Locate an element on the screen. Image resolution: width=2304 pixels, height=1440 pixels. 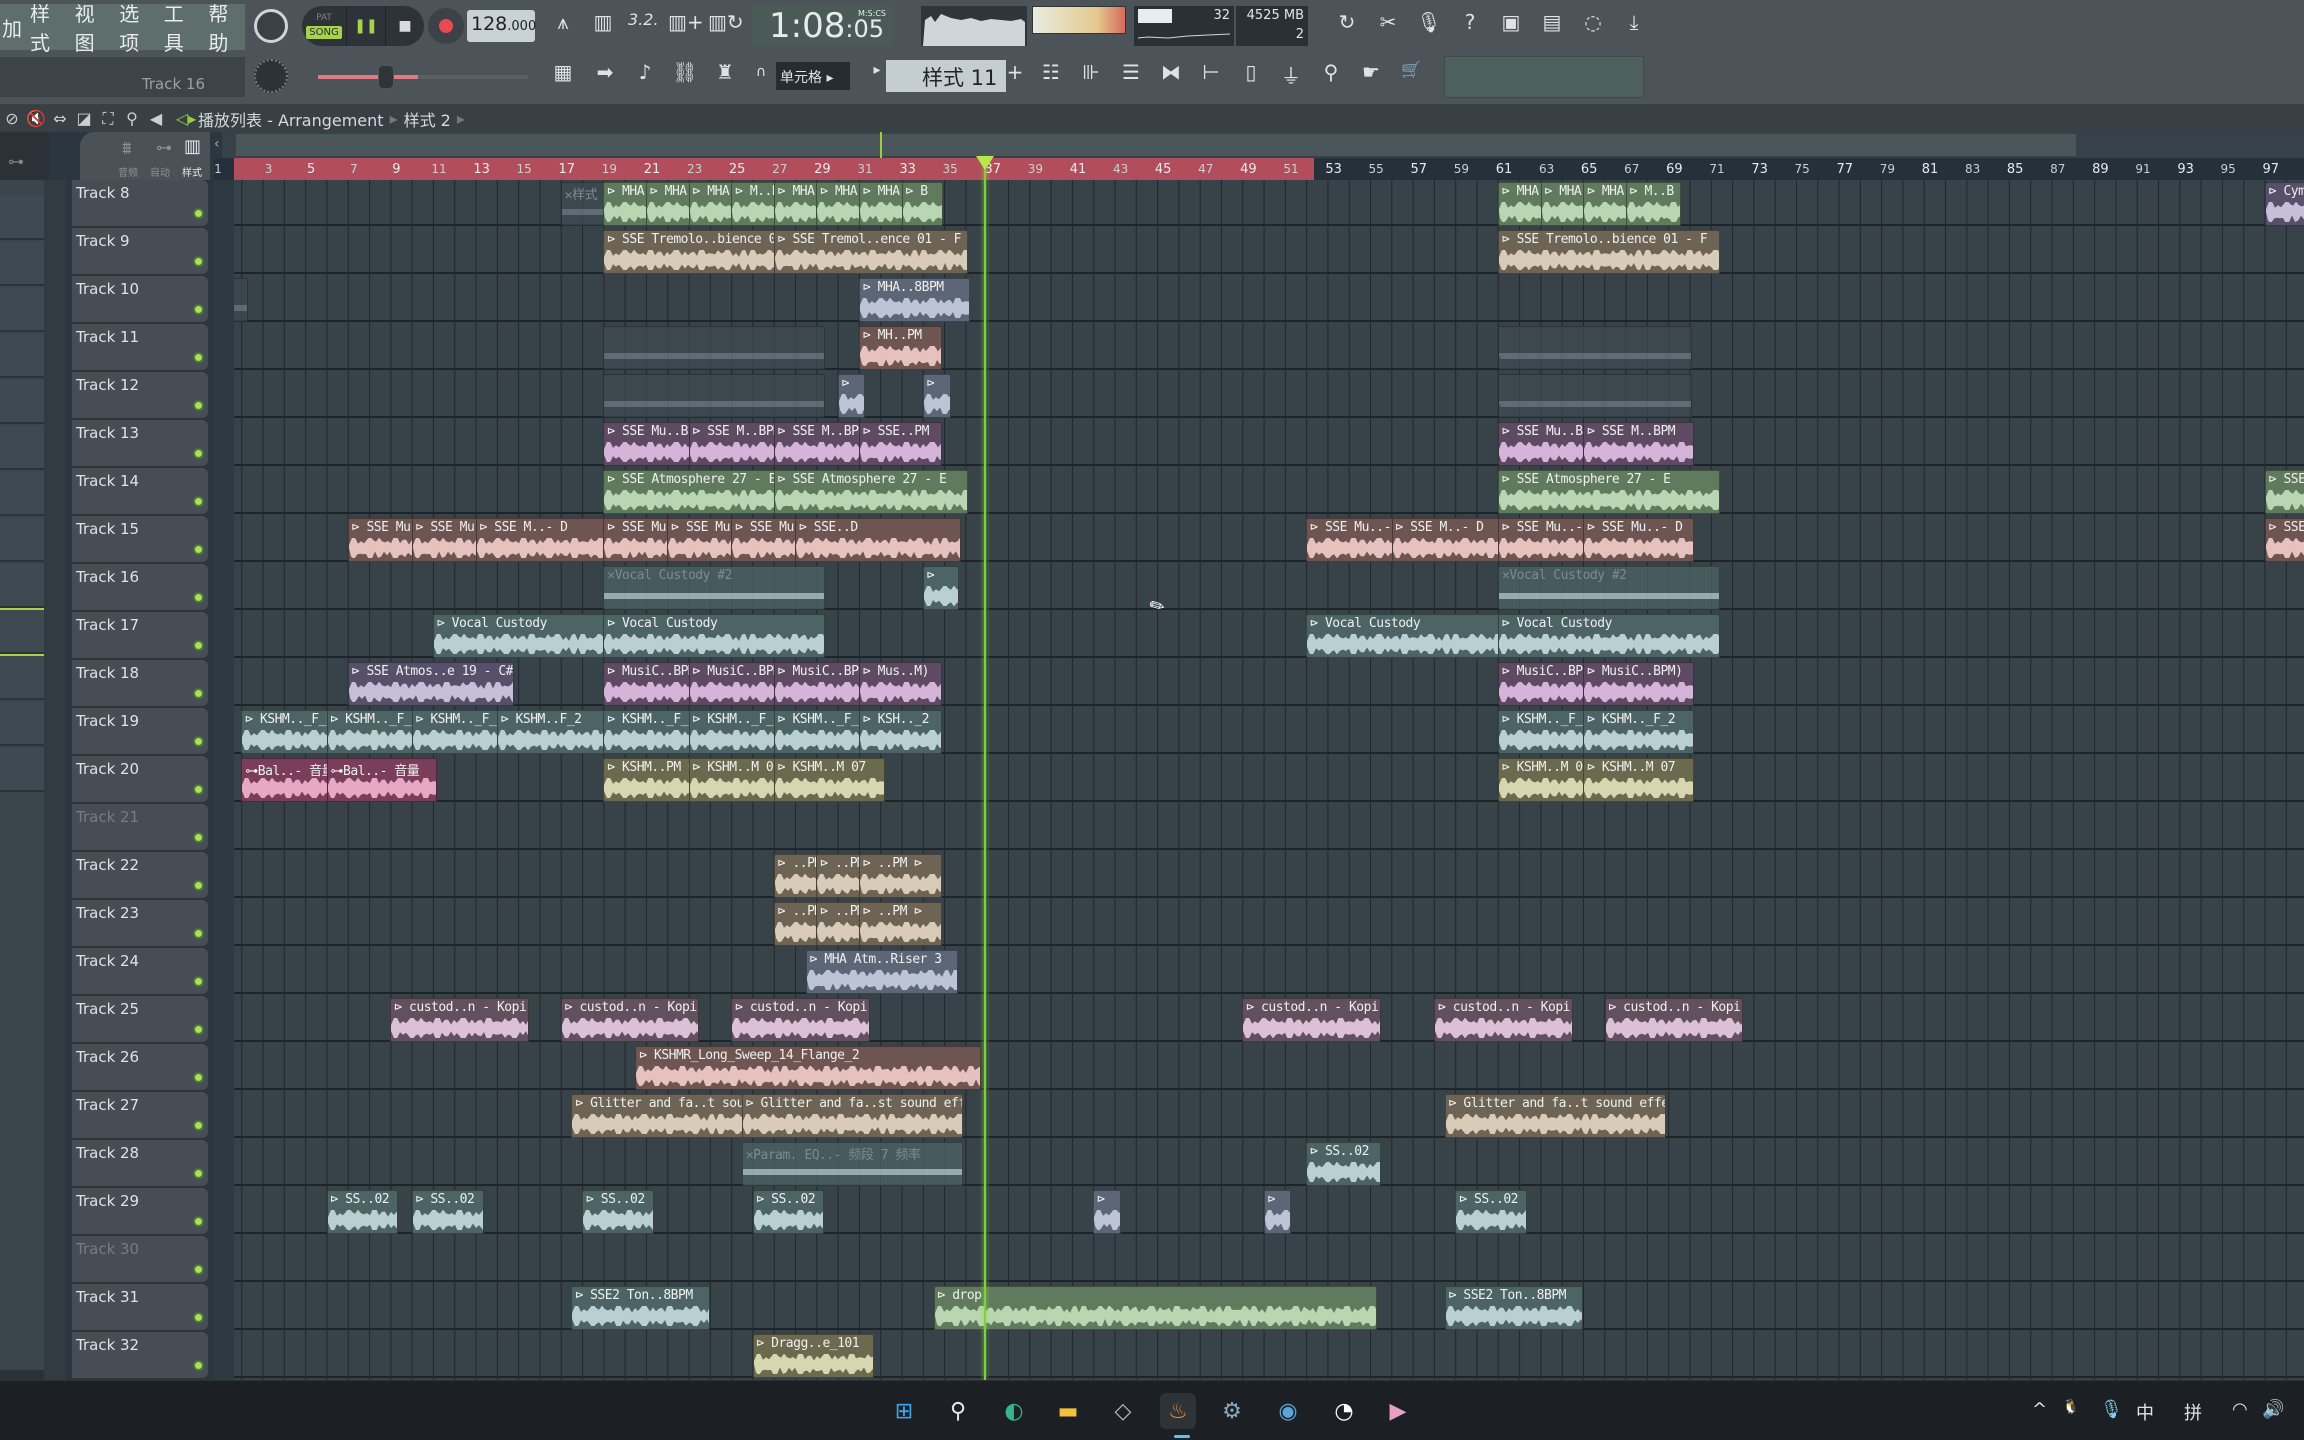
track-header: Track 32 is located at coordinates (140, 1355).